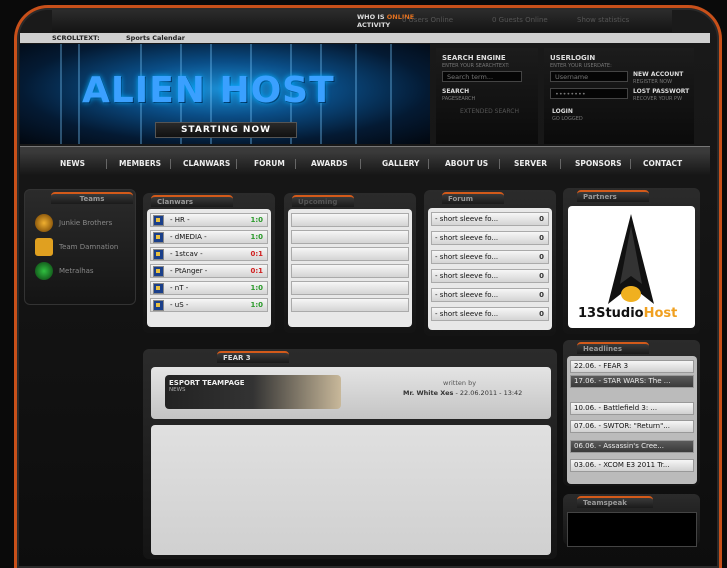  What do you see at coordinates (455, 91) in the screenshot?
I see `search-button: SEARCH` at bounding box center [455, 91].